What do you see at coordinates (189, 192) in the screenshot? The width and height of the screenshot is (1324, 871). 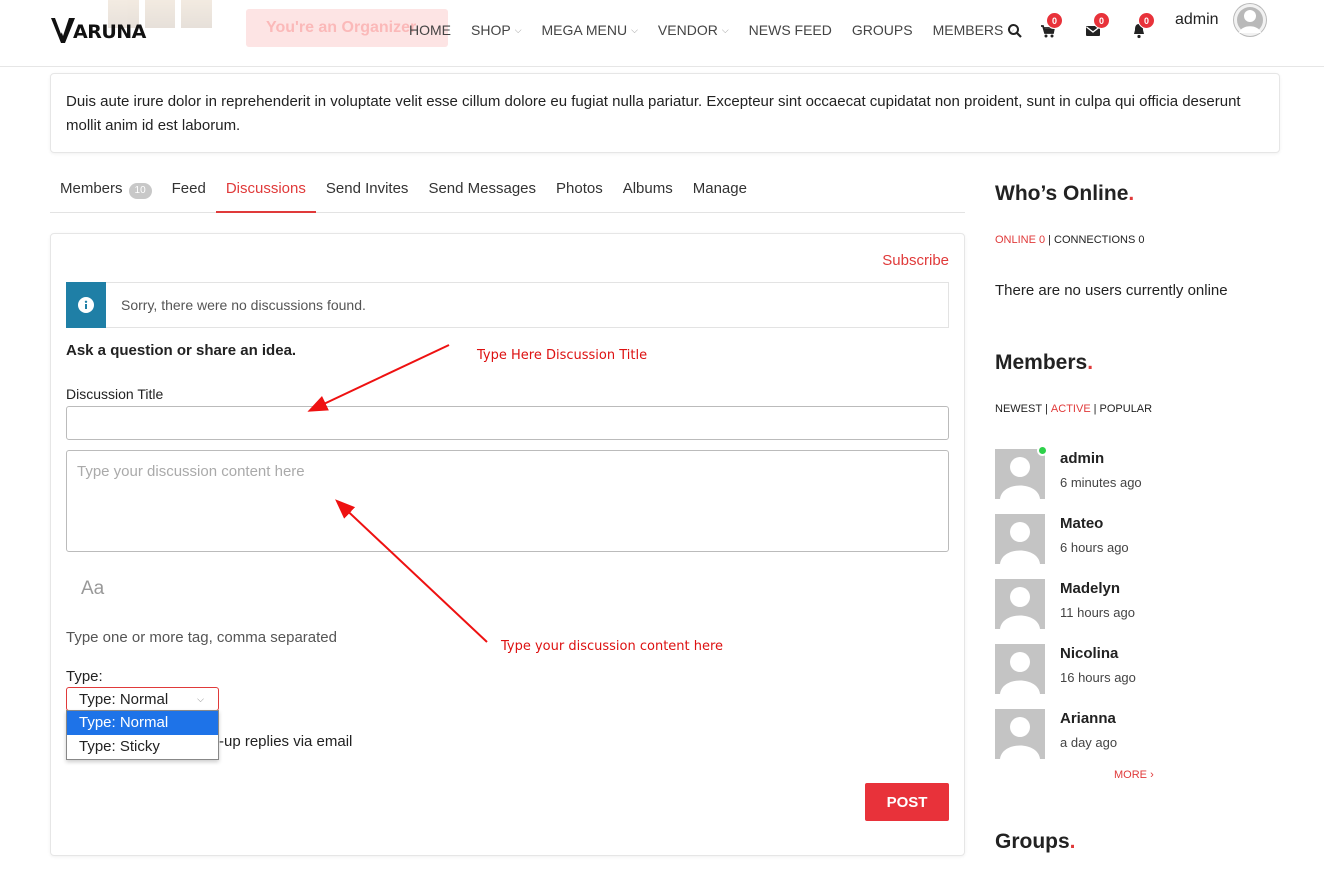 I see `tab-feed: Feed` at bounding box center [189, 192].